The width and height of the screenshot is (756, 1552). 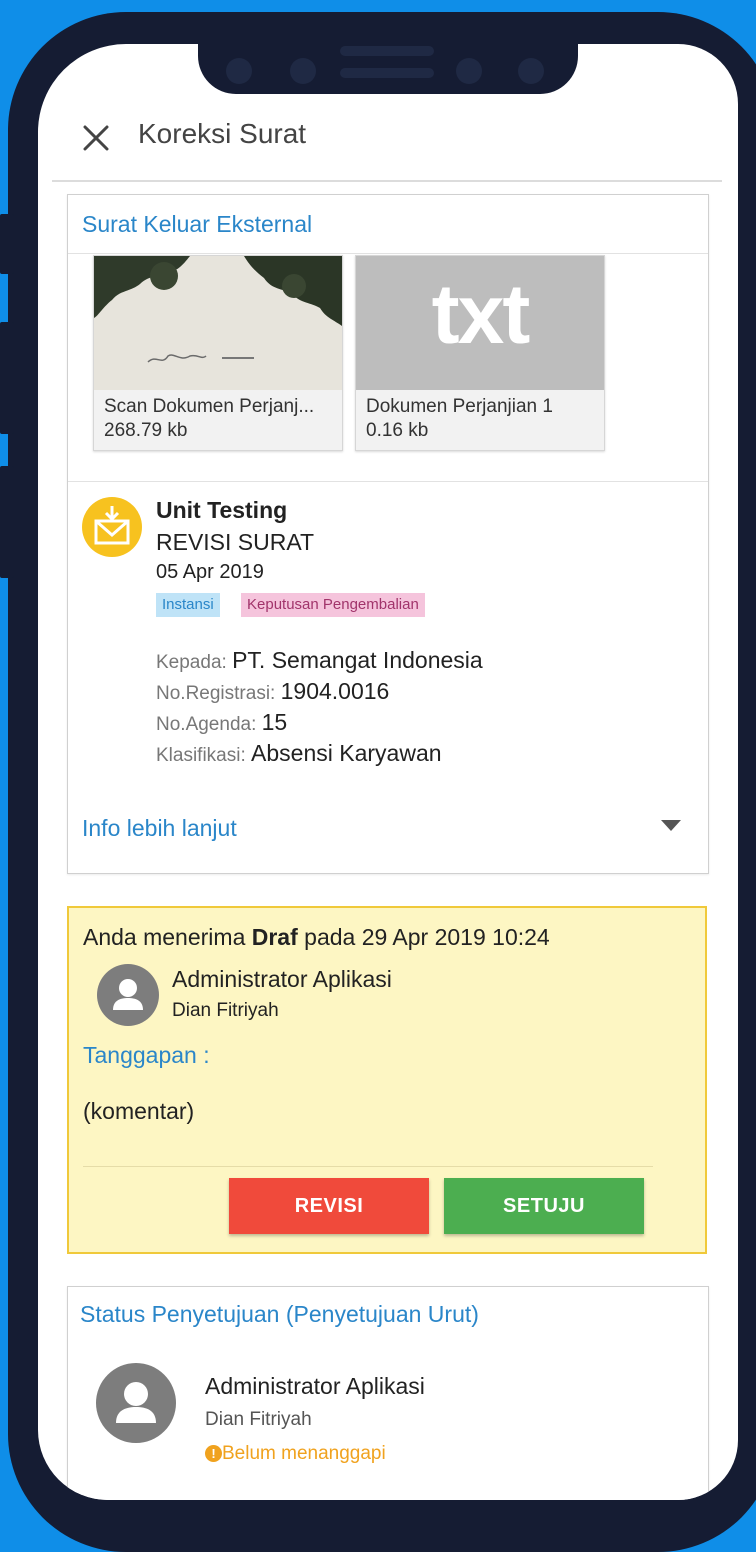 What do you see at coordinates (191, 662) in the screenshot?
I see `detail-label: Kepada:` at bounding box center [191, 662].